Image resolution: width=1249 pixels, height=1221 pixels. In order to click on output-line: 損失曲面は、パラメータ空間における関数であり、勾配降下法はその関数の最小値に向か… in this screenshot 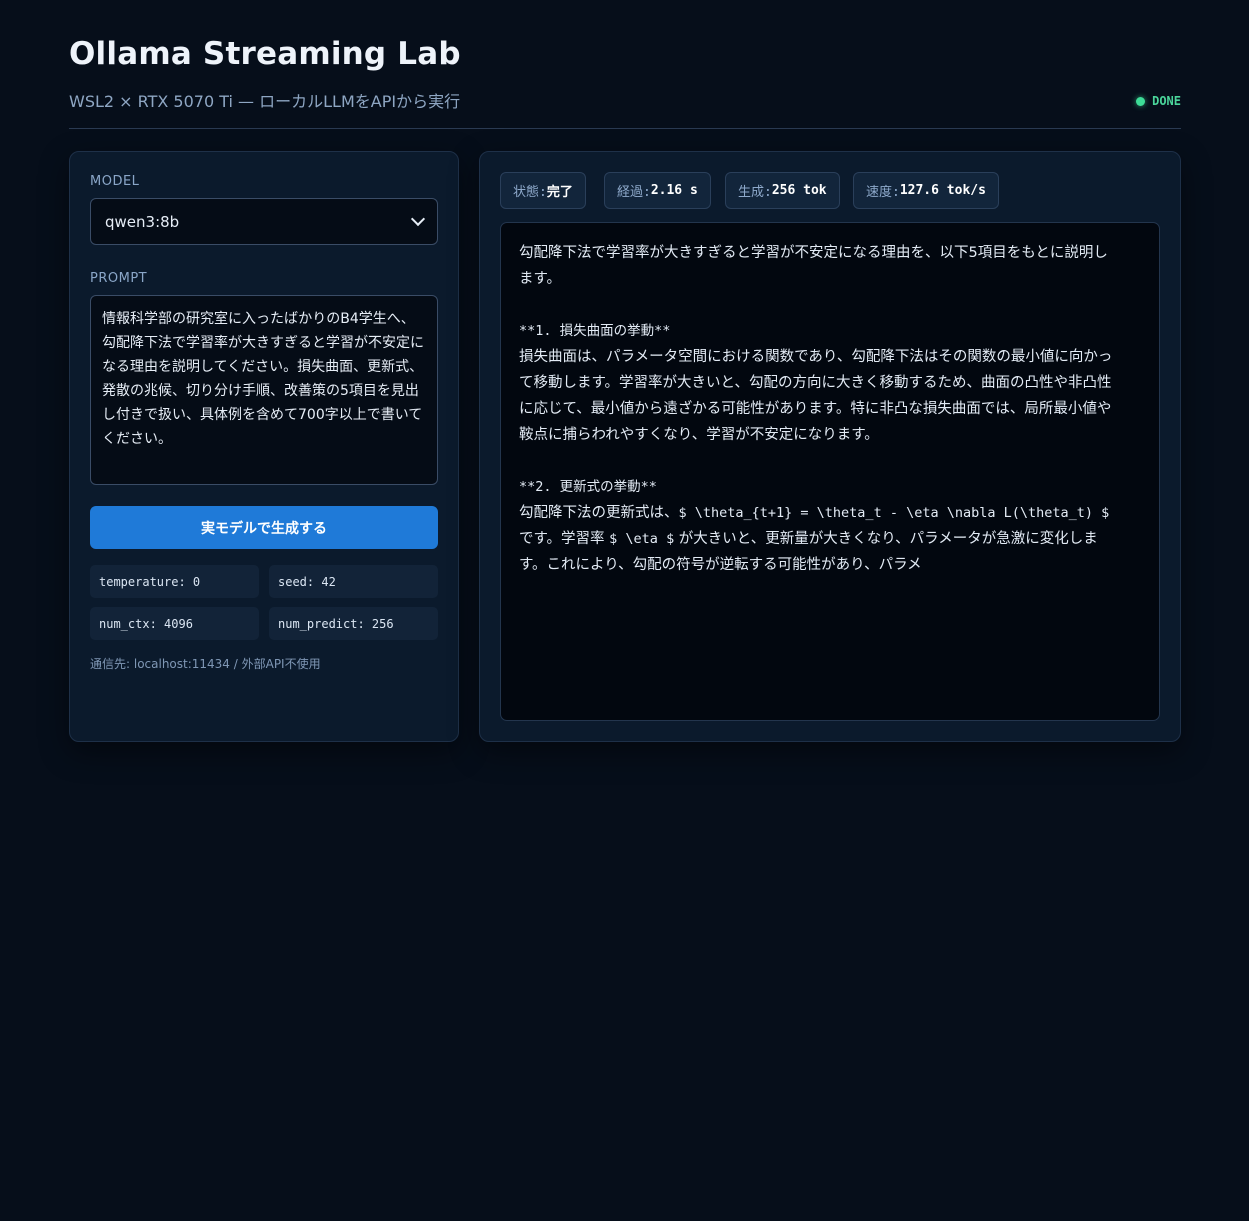, I will do `click(816, 357)`.